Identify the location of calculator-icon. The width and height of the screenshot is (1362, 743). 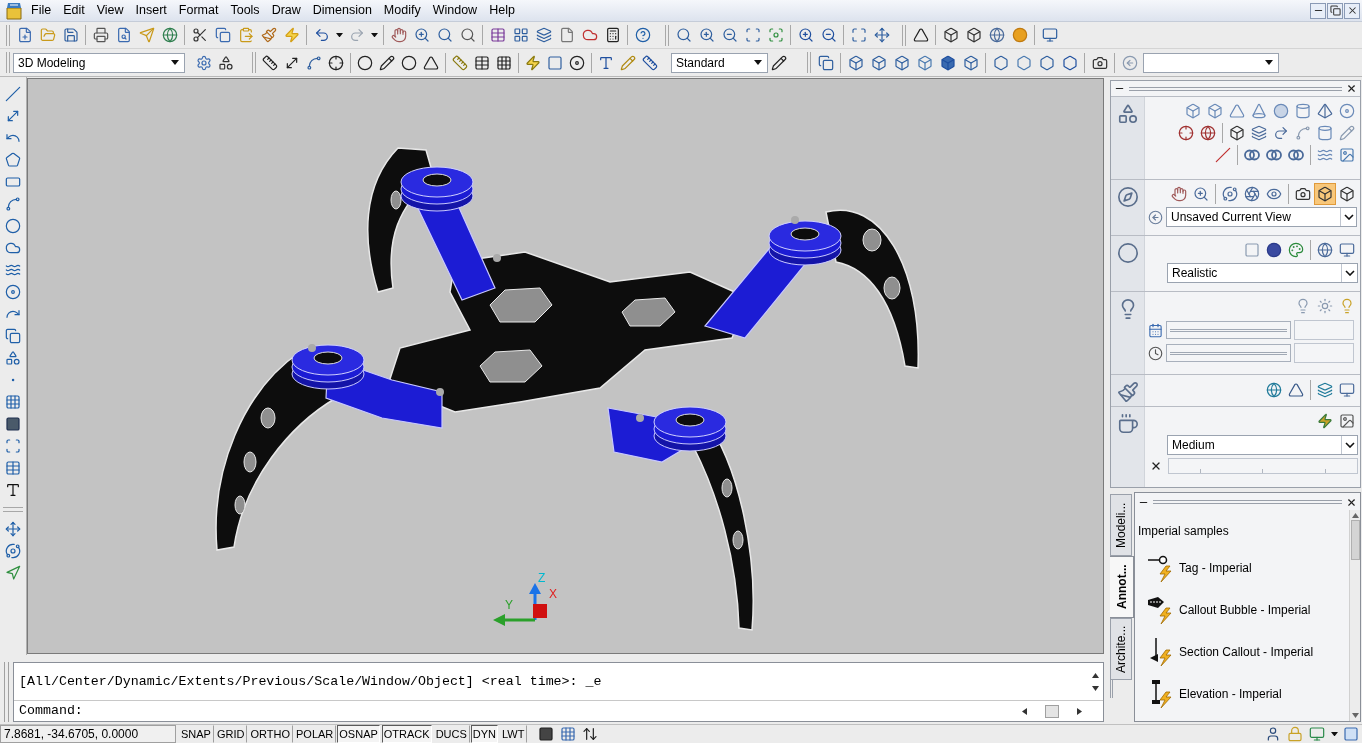
(612, 35).